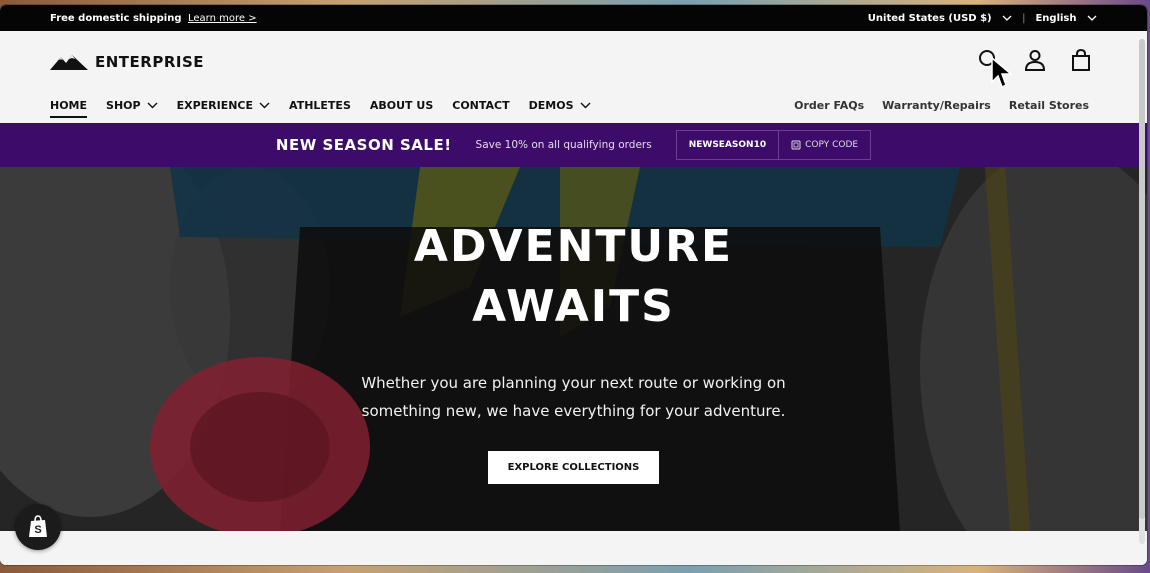 The image size is (1150, 573). What do you see at coordinates (123, 105) in the screenshot?
I see `nav-label: SHOP` at bounding box center [123, 105].